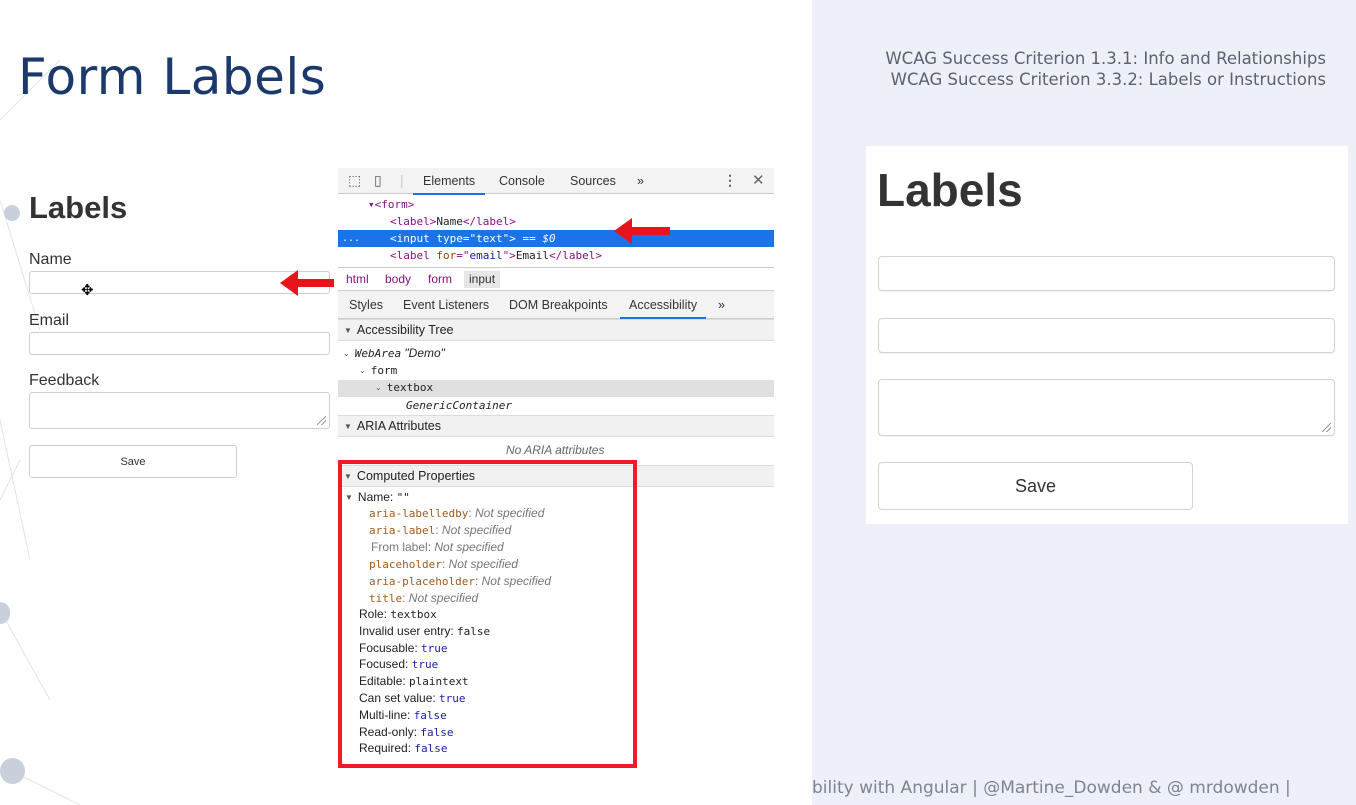 Image resolution: width=1356 pixels, height=805 pixels. Describe the element at coordinates (413, 255) in the screenshot. I see `code-token: <label` at that location.